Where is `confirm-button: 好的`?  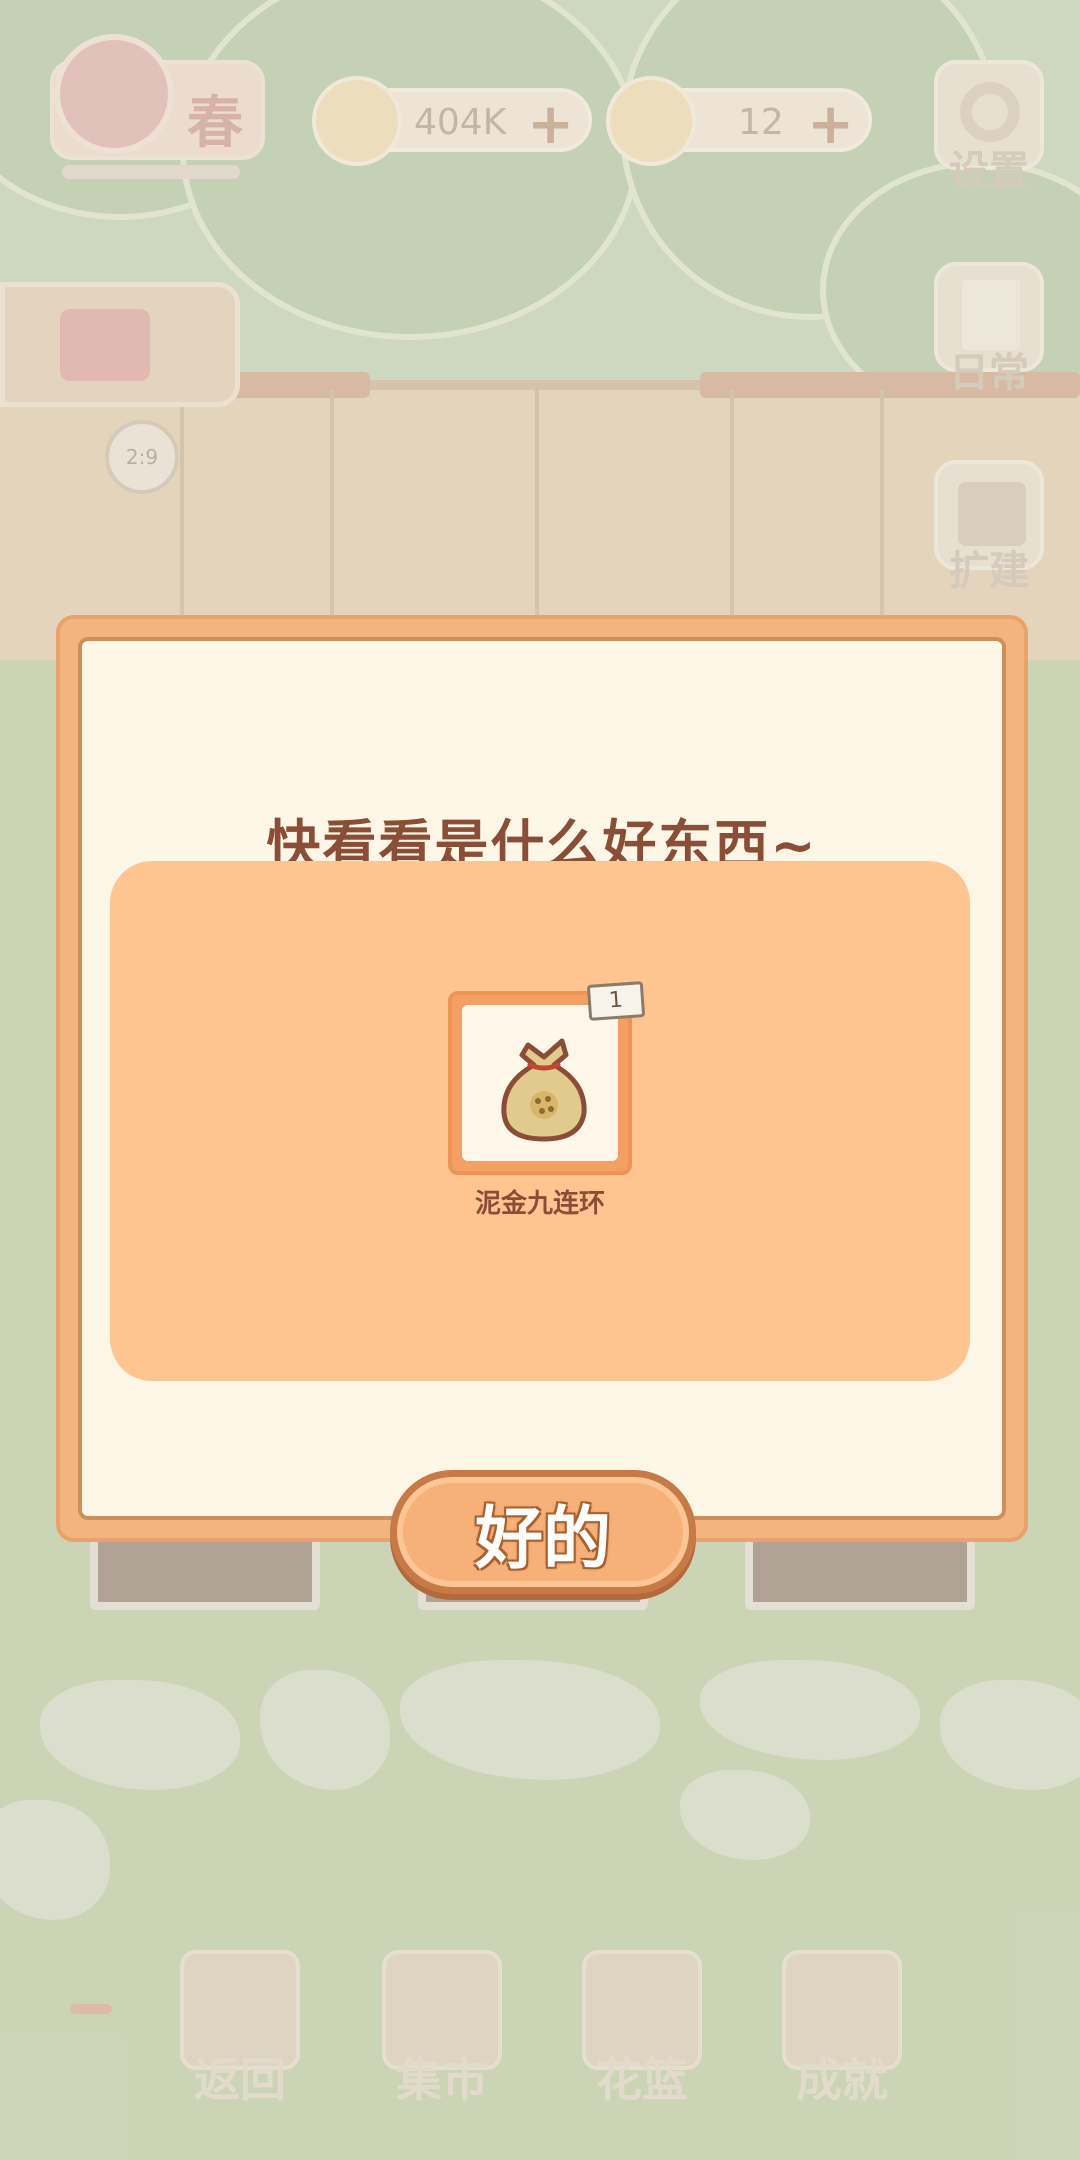 confirm-button: 好的 is located at coordinates (543, 1532).